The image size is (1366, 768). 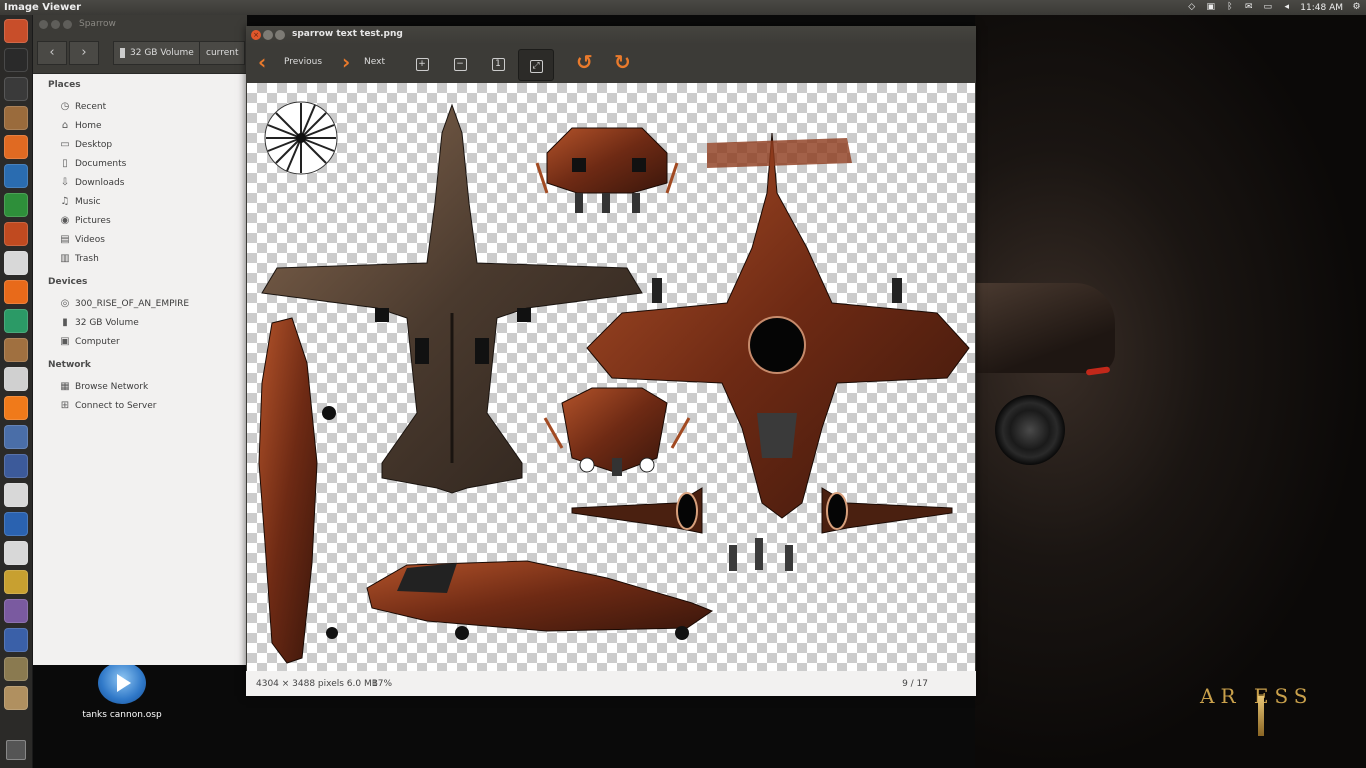 What do you see at coordinates (16, 750) in the screenshot?
I see `launcher-trash-icon` at bounding box center [16, 750].